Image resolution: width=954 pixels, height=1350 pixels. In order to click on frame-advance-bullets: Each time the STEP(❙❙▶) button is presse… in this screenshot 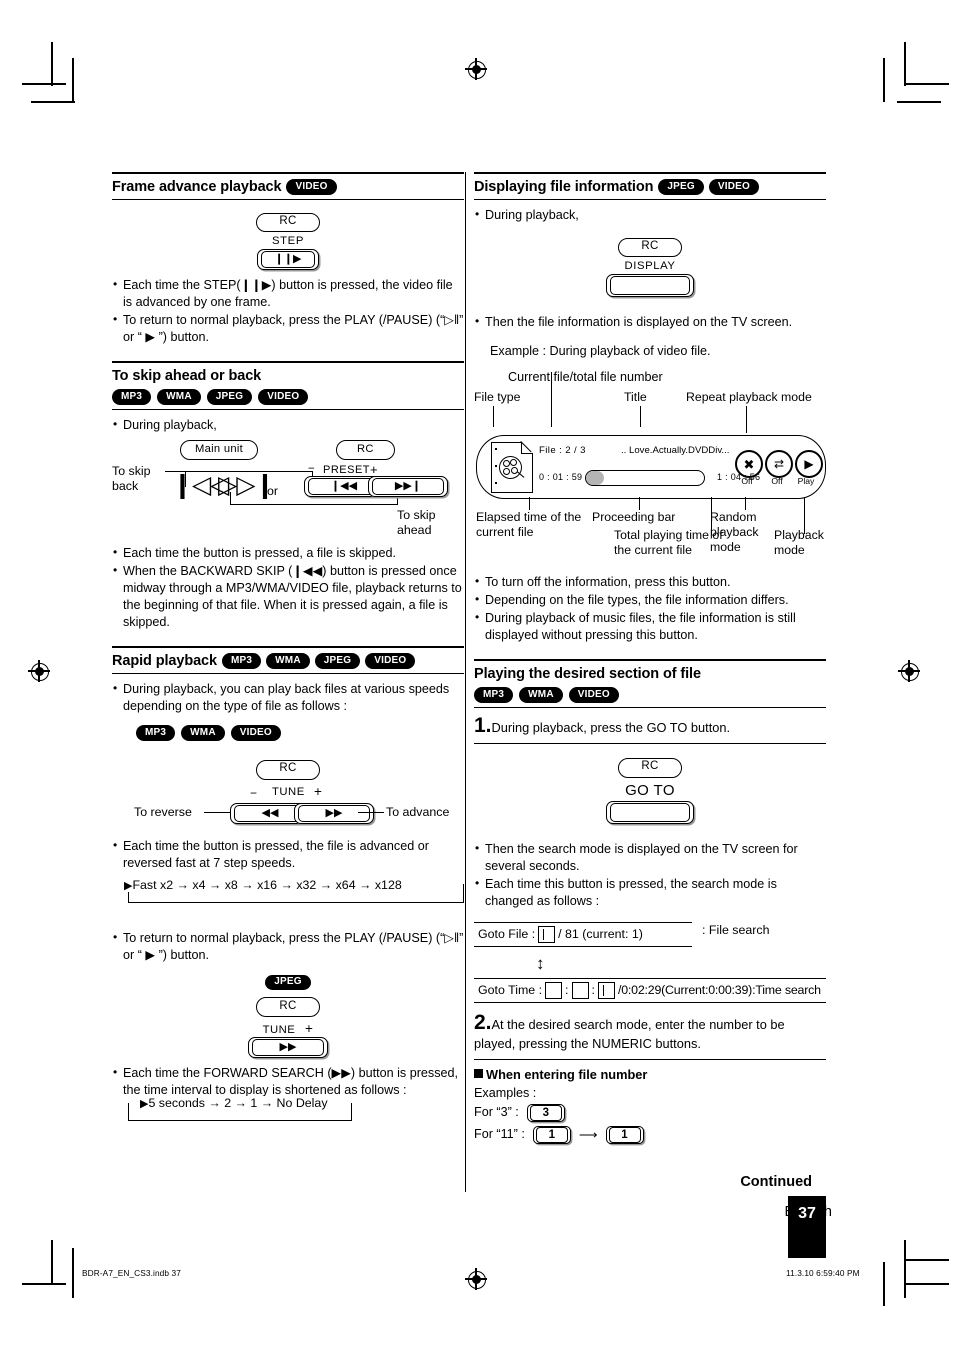, I will do `click(288, 311)`.